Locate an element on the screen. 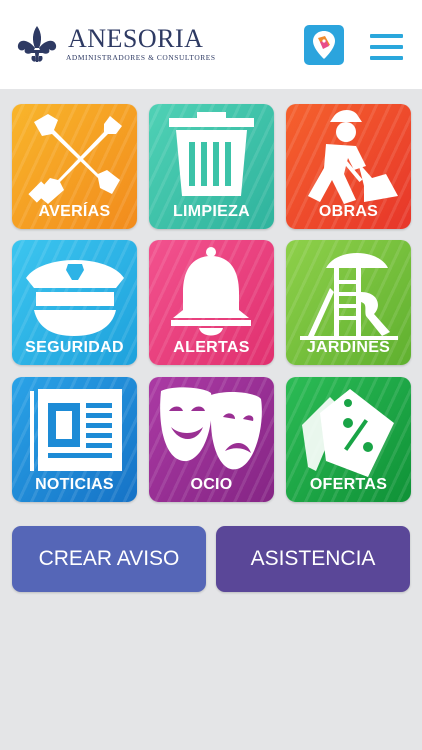 The height and width of the screenshot is (750, 422). brand-subtitle: ADMINISTRADORES & CONSULTORES is located at coordinates (141, 57).